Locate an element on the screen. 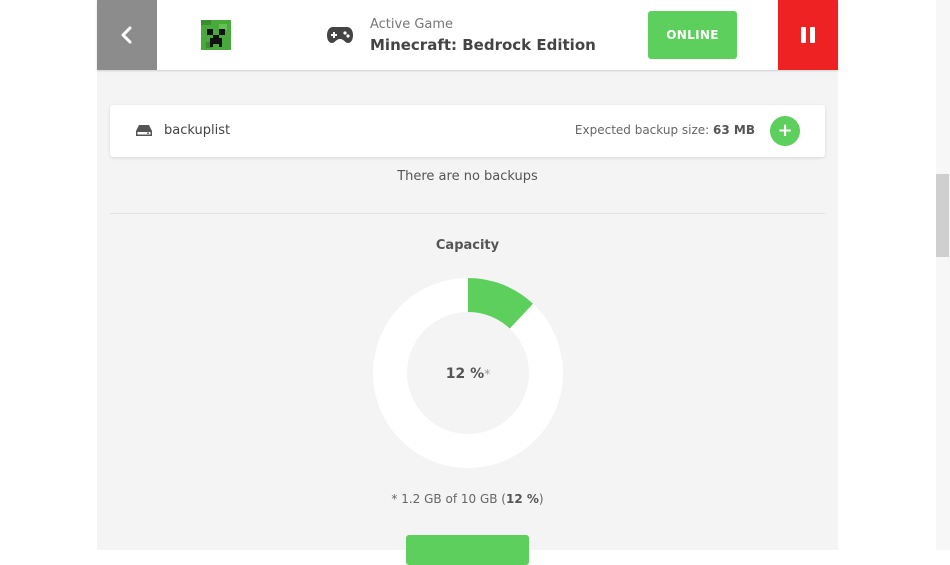 The height and width of the screenshot is (565, 950). no-backups-message: There are no backups is located at coordinates (467, 176).